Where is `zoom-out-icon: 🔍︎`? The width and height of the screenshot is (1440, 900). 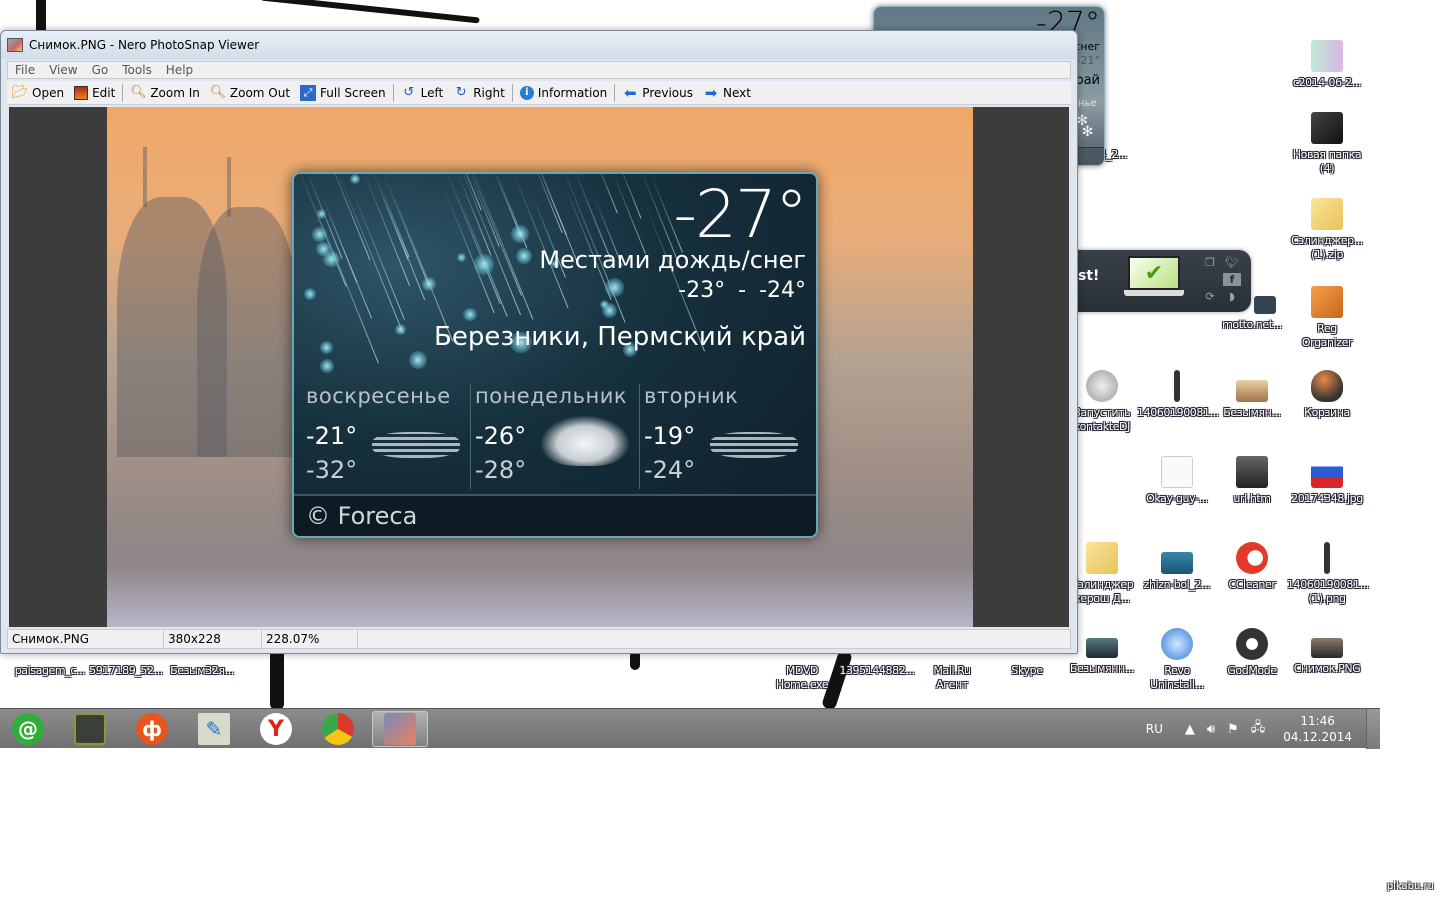 zoom-out-icon: 🔍︎ is located at coordinates (218, 92).